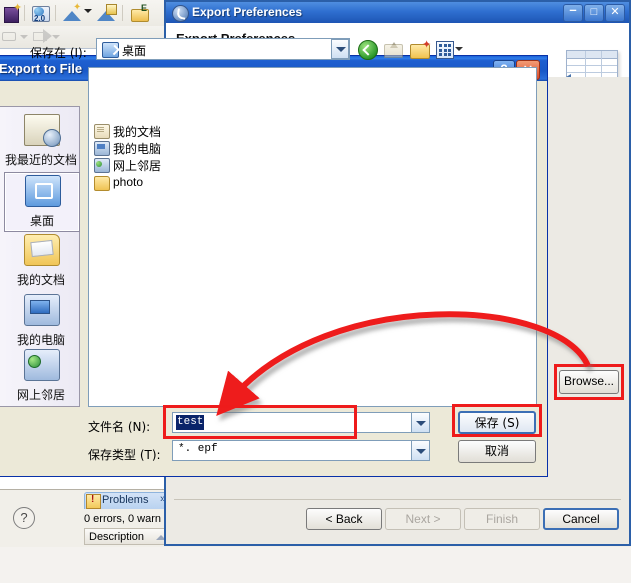 The image size is (631, 583). I want to click on new-wizard-icon: ✦, so click(14, 13).